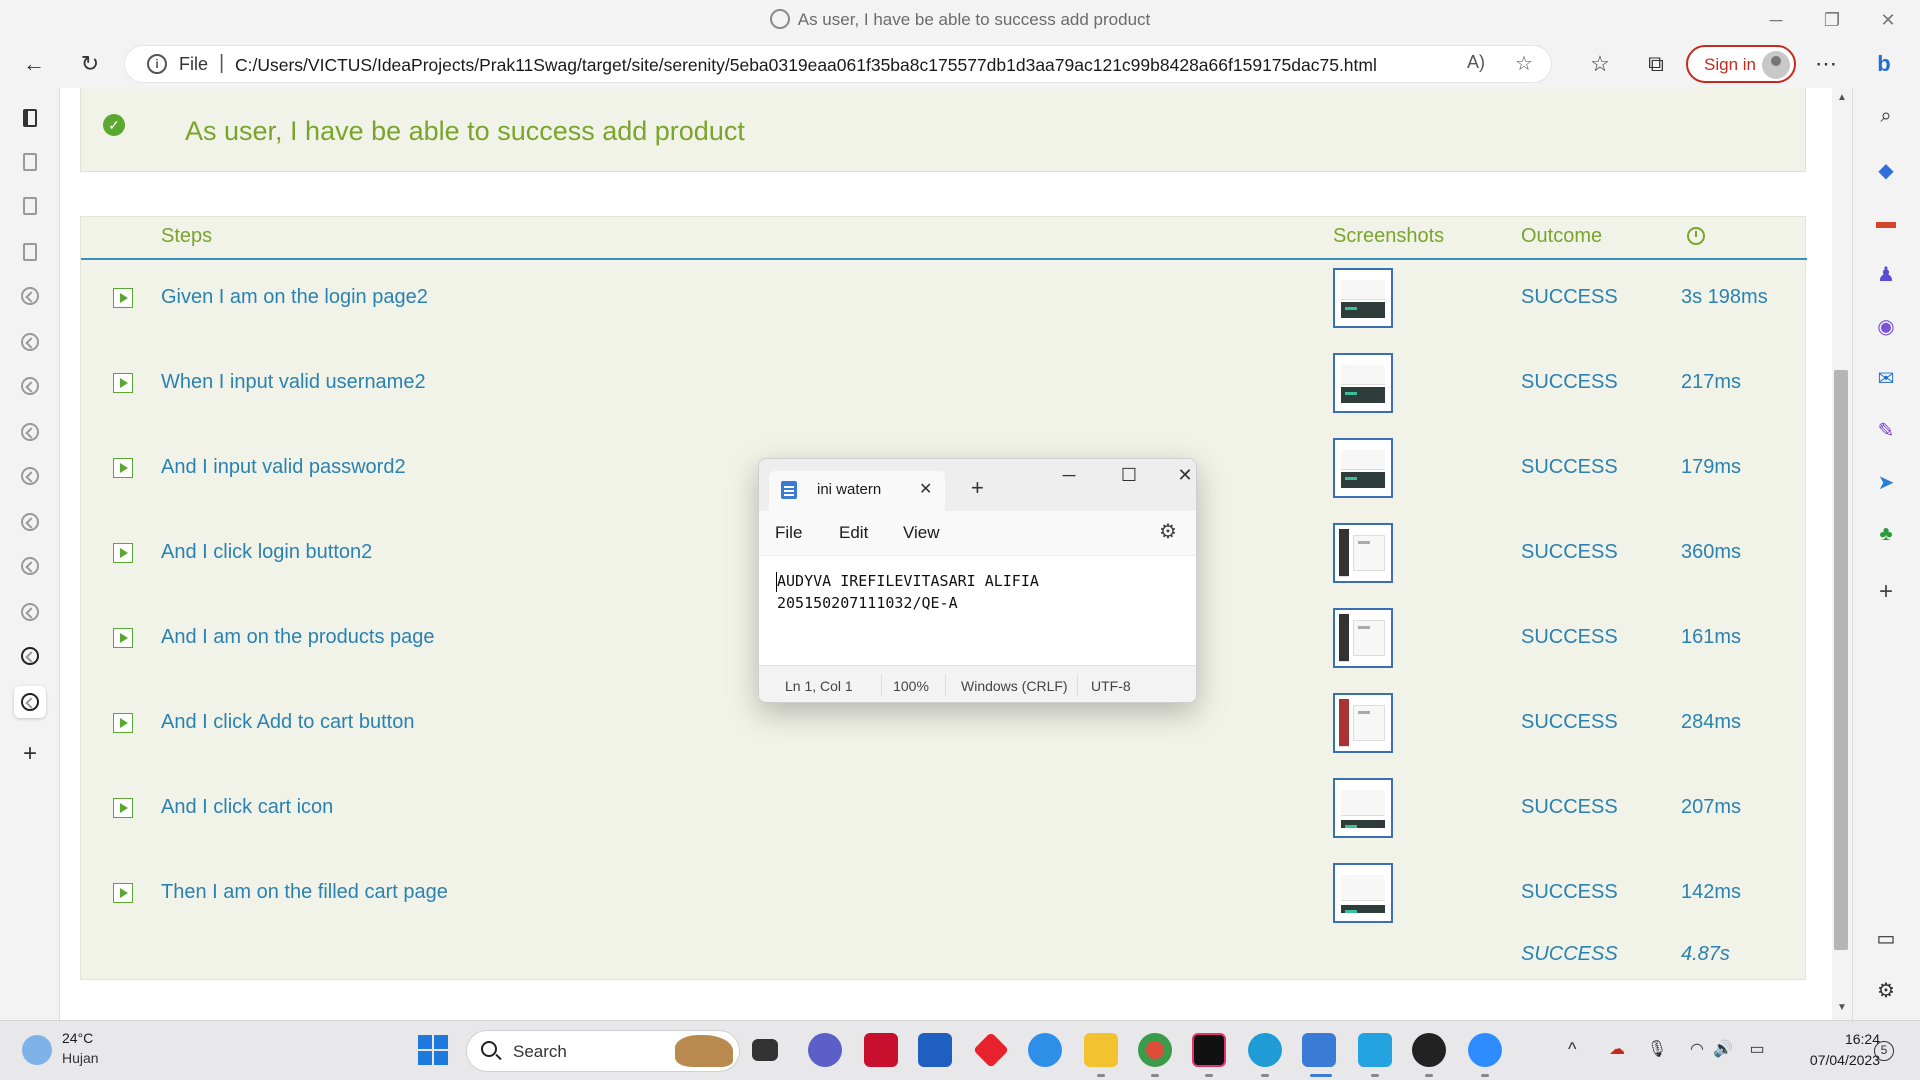  What do you see at coordinates (1069, 475) in the screenshot?
I see `notepad-minimize-button: ─` at bounding box center [1069, 475].